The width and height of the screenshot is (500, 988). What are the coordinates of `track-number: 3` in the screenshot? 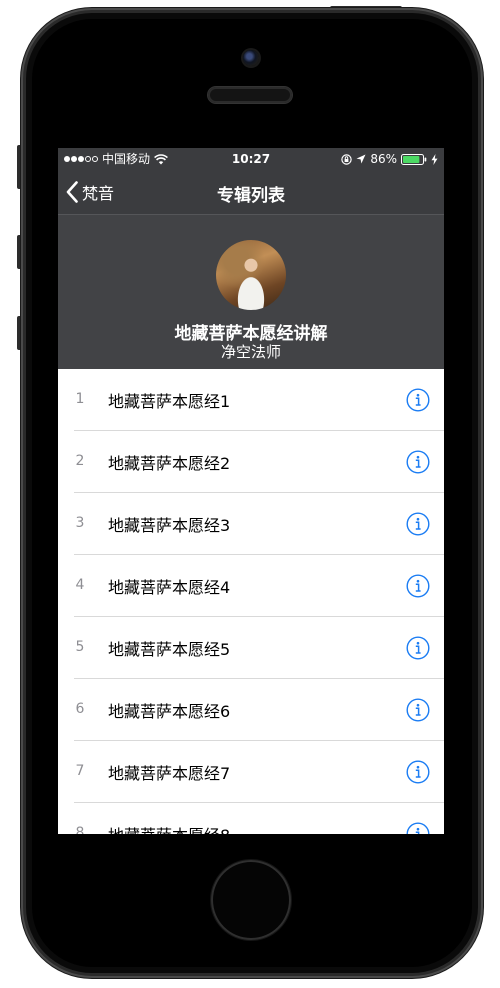 It's located at (80, 523).